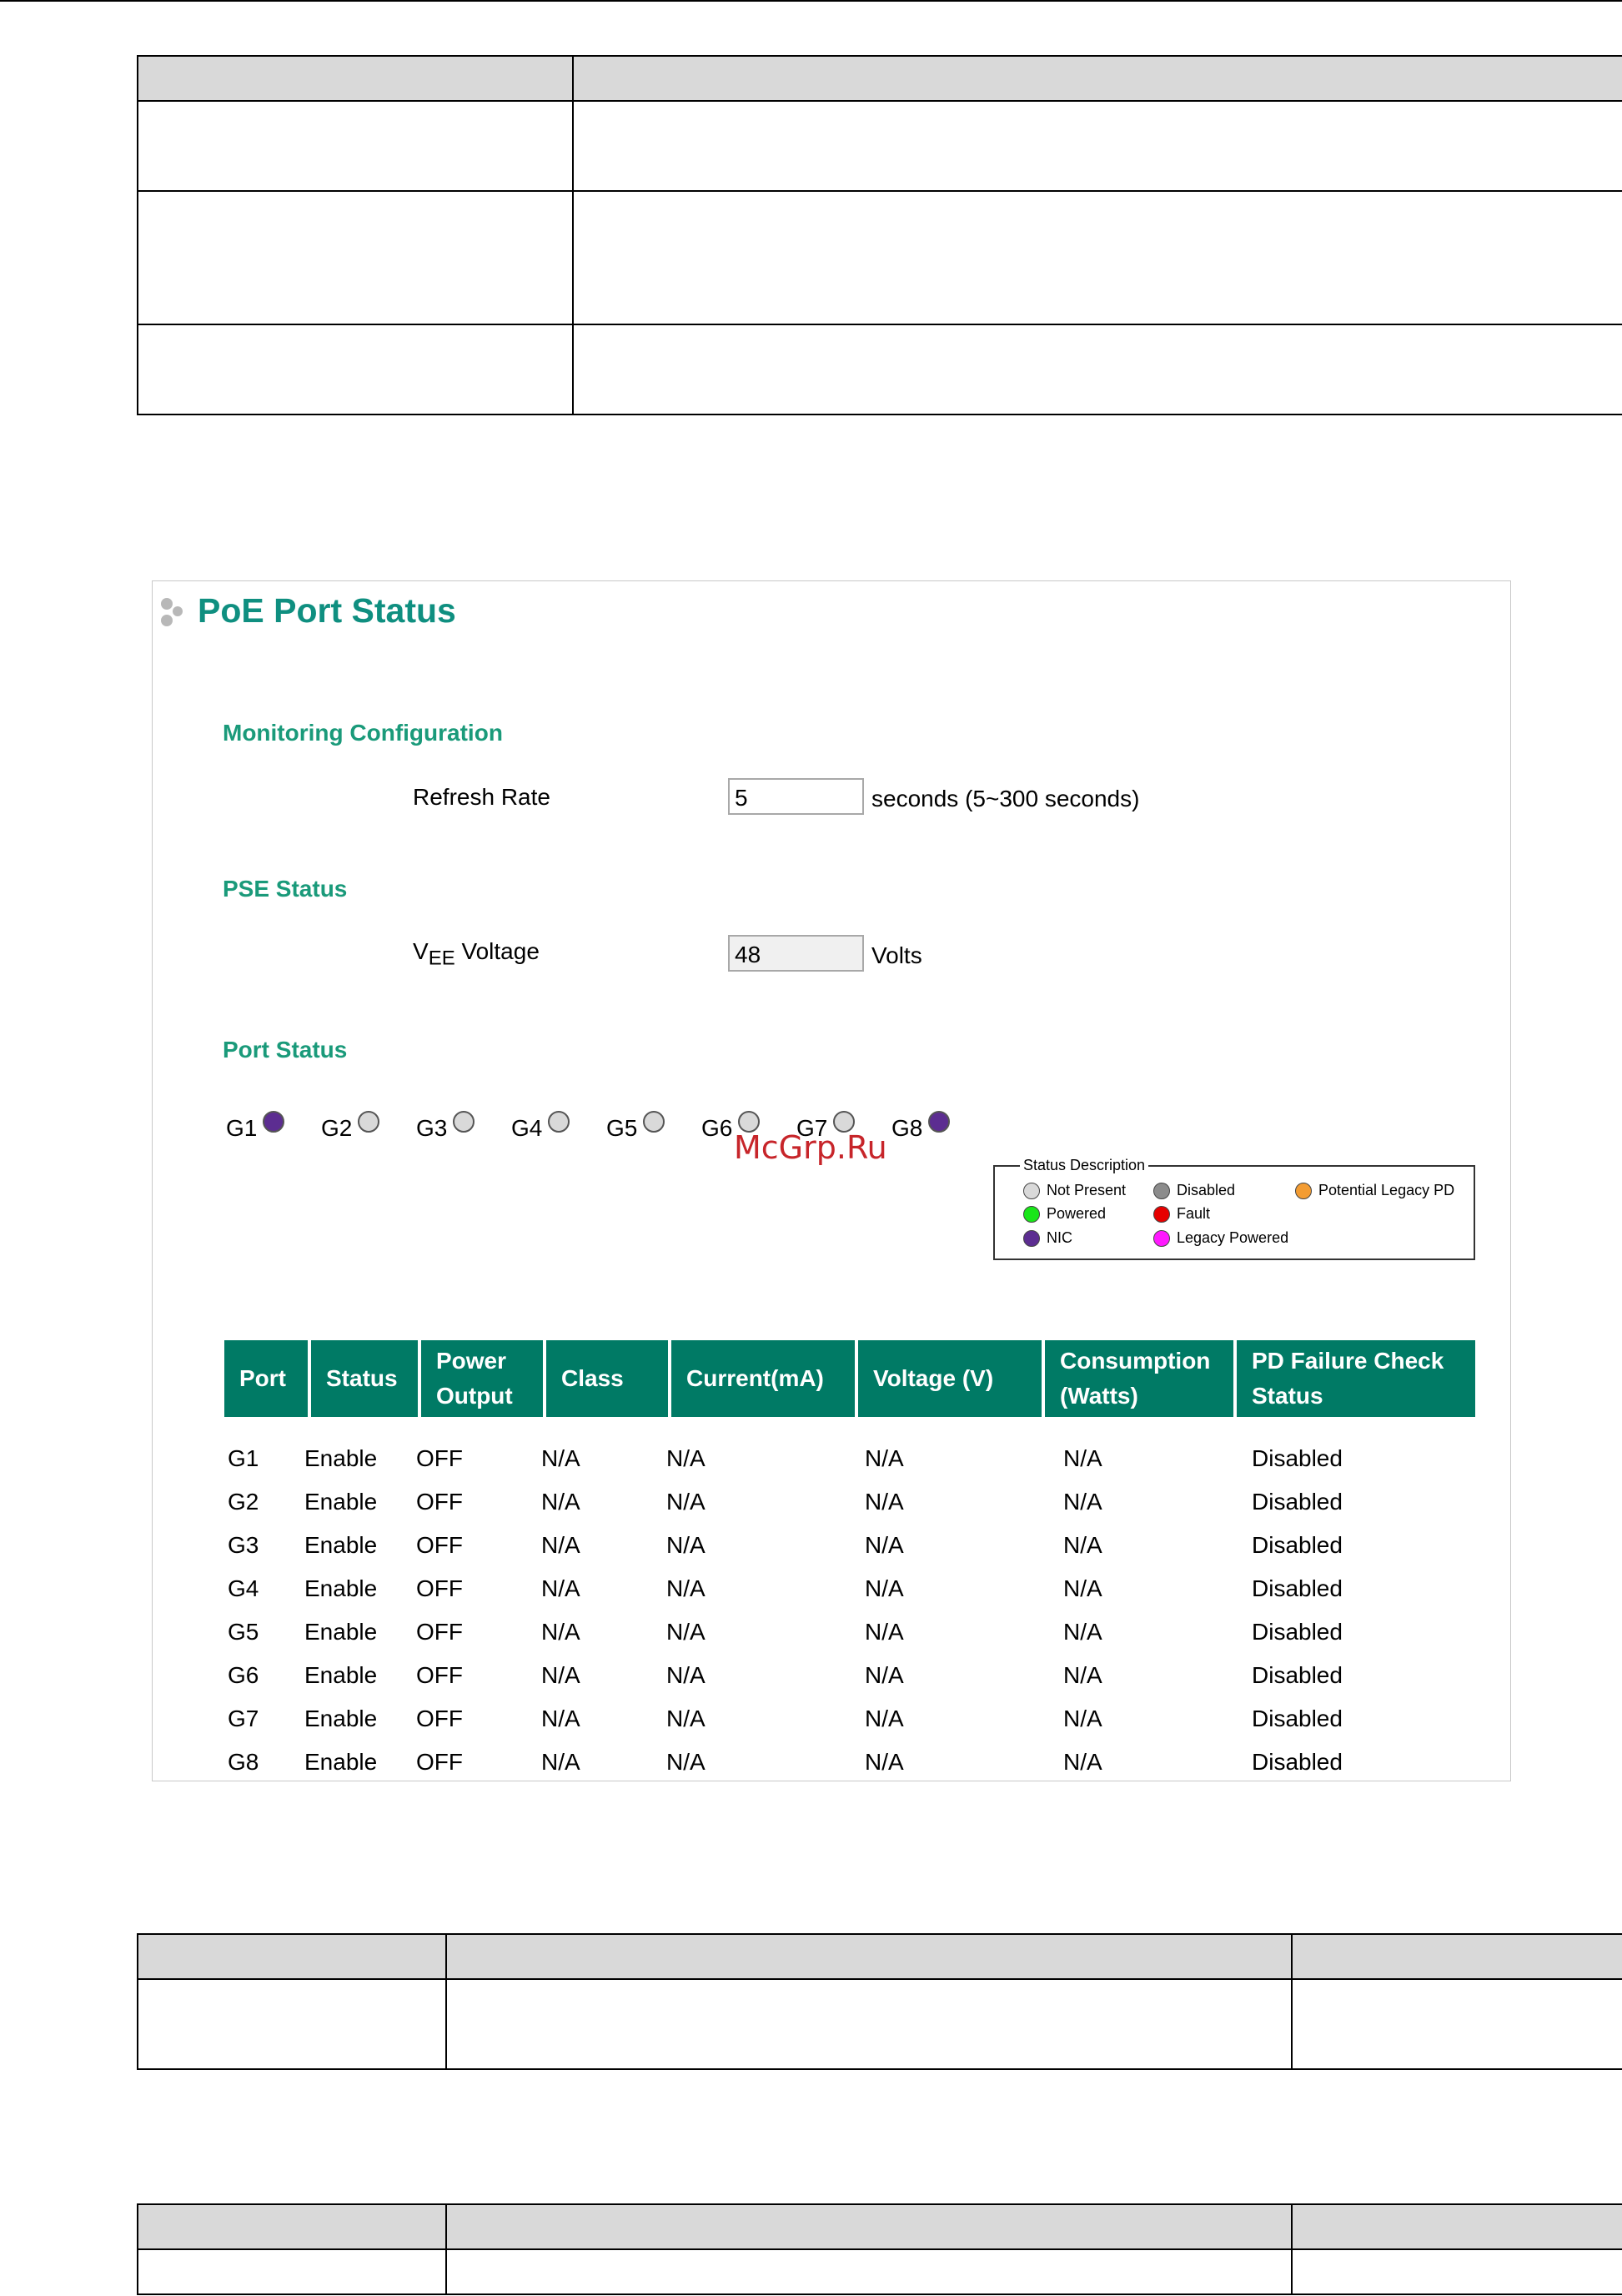  I want to click on legend-title: Status Description, so click(1084, 1166).